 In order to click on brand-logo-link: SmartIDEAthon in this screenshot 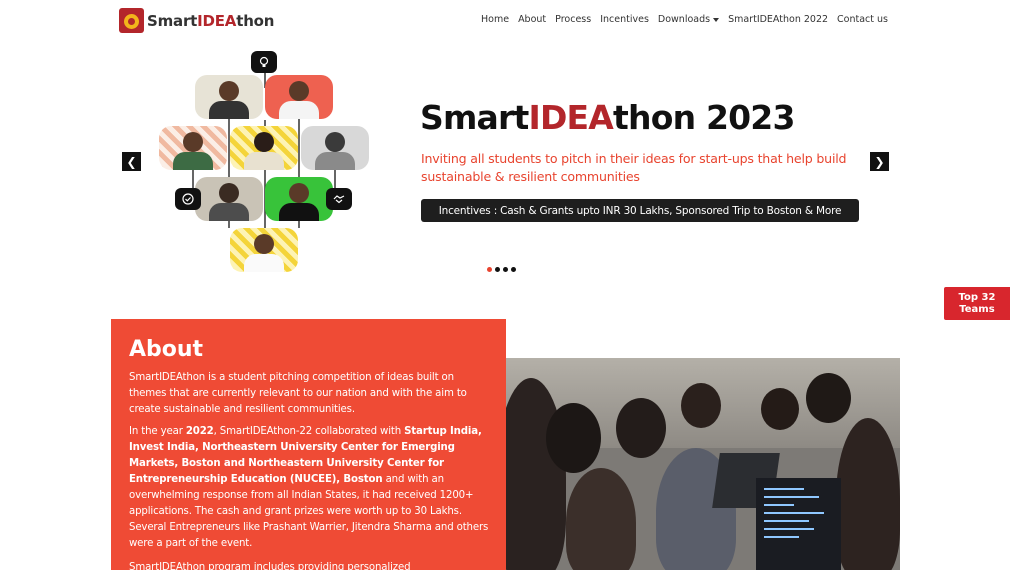, I will do `click(196, 20)`.